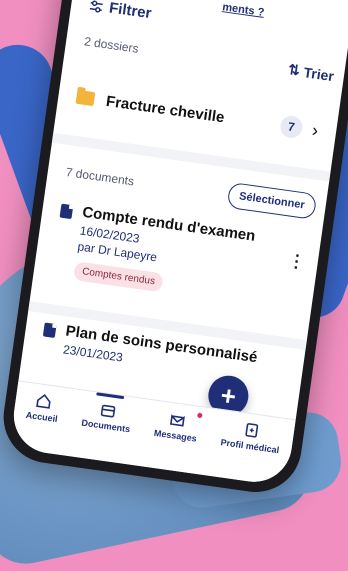  I want to click on select-button: Sélectionner, so click(272, 200).